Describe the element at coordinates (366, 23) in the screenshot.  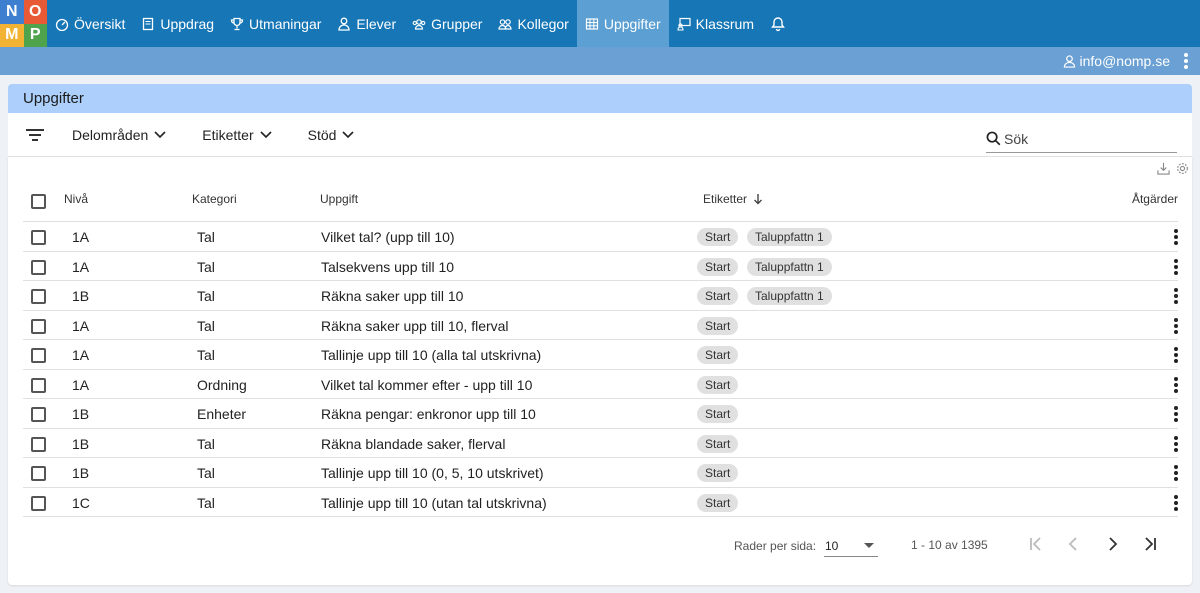
I see `nav-item-elever: Elever` at that location.